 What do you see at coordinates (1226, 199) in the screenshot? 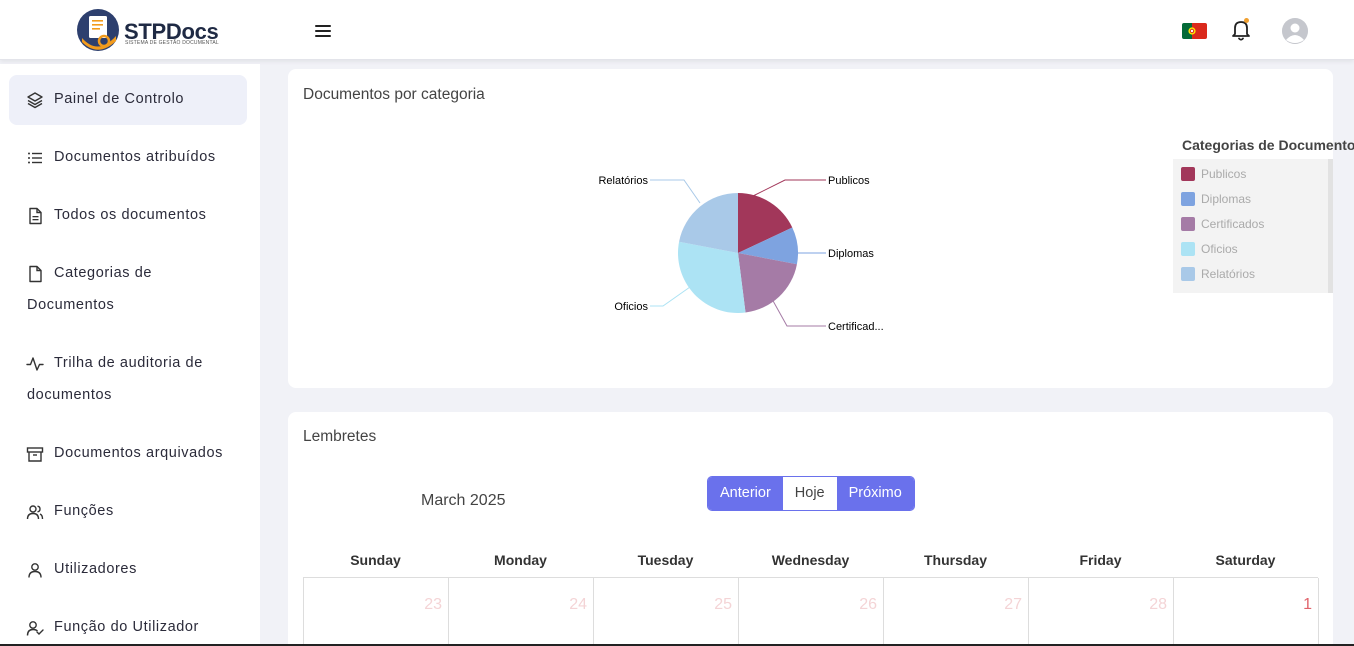
I see `legend-label: Diplomas` at bounding box center [1226, 199].